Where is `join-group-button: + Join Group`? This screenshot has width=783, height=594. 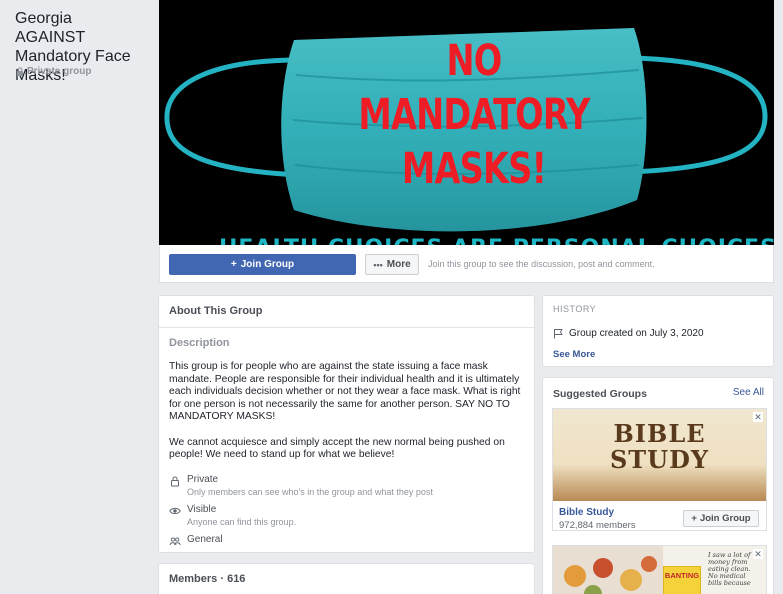 join-group-button: + Join Group is located at coordinates (262, 264).